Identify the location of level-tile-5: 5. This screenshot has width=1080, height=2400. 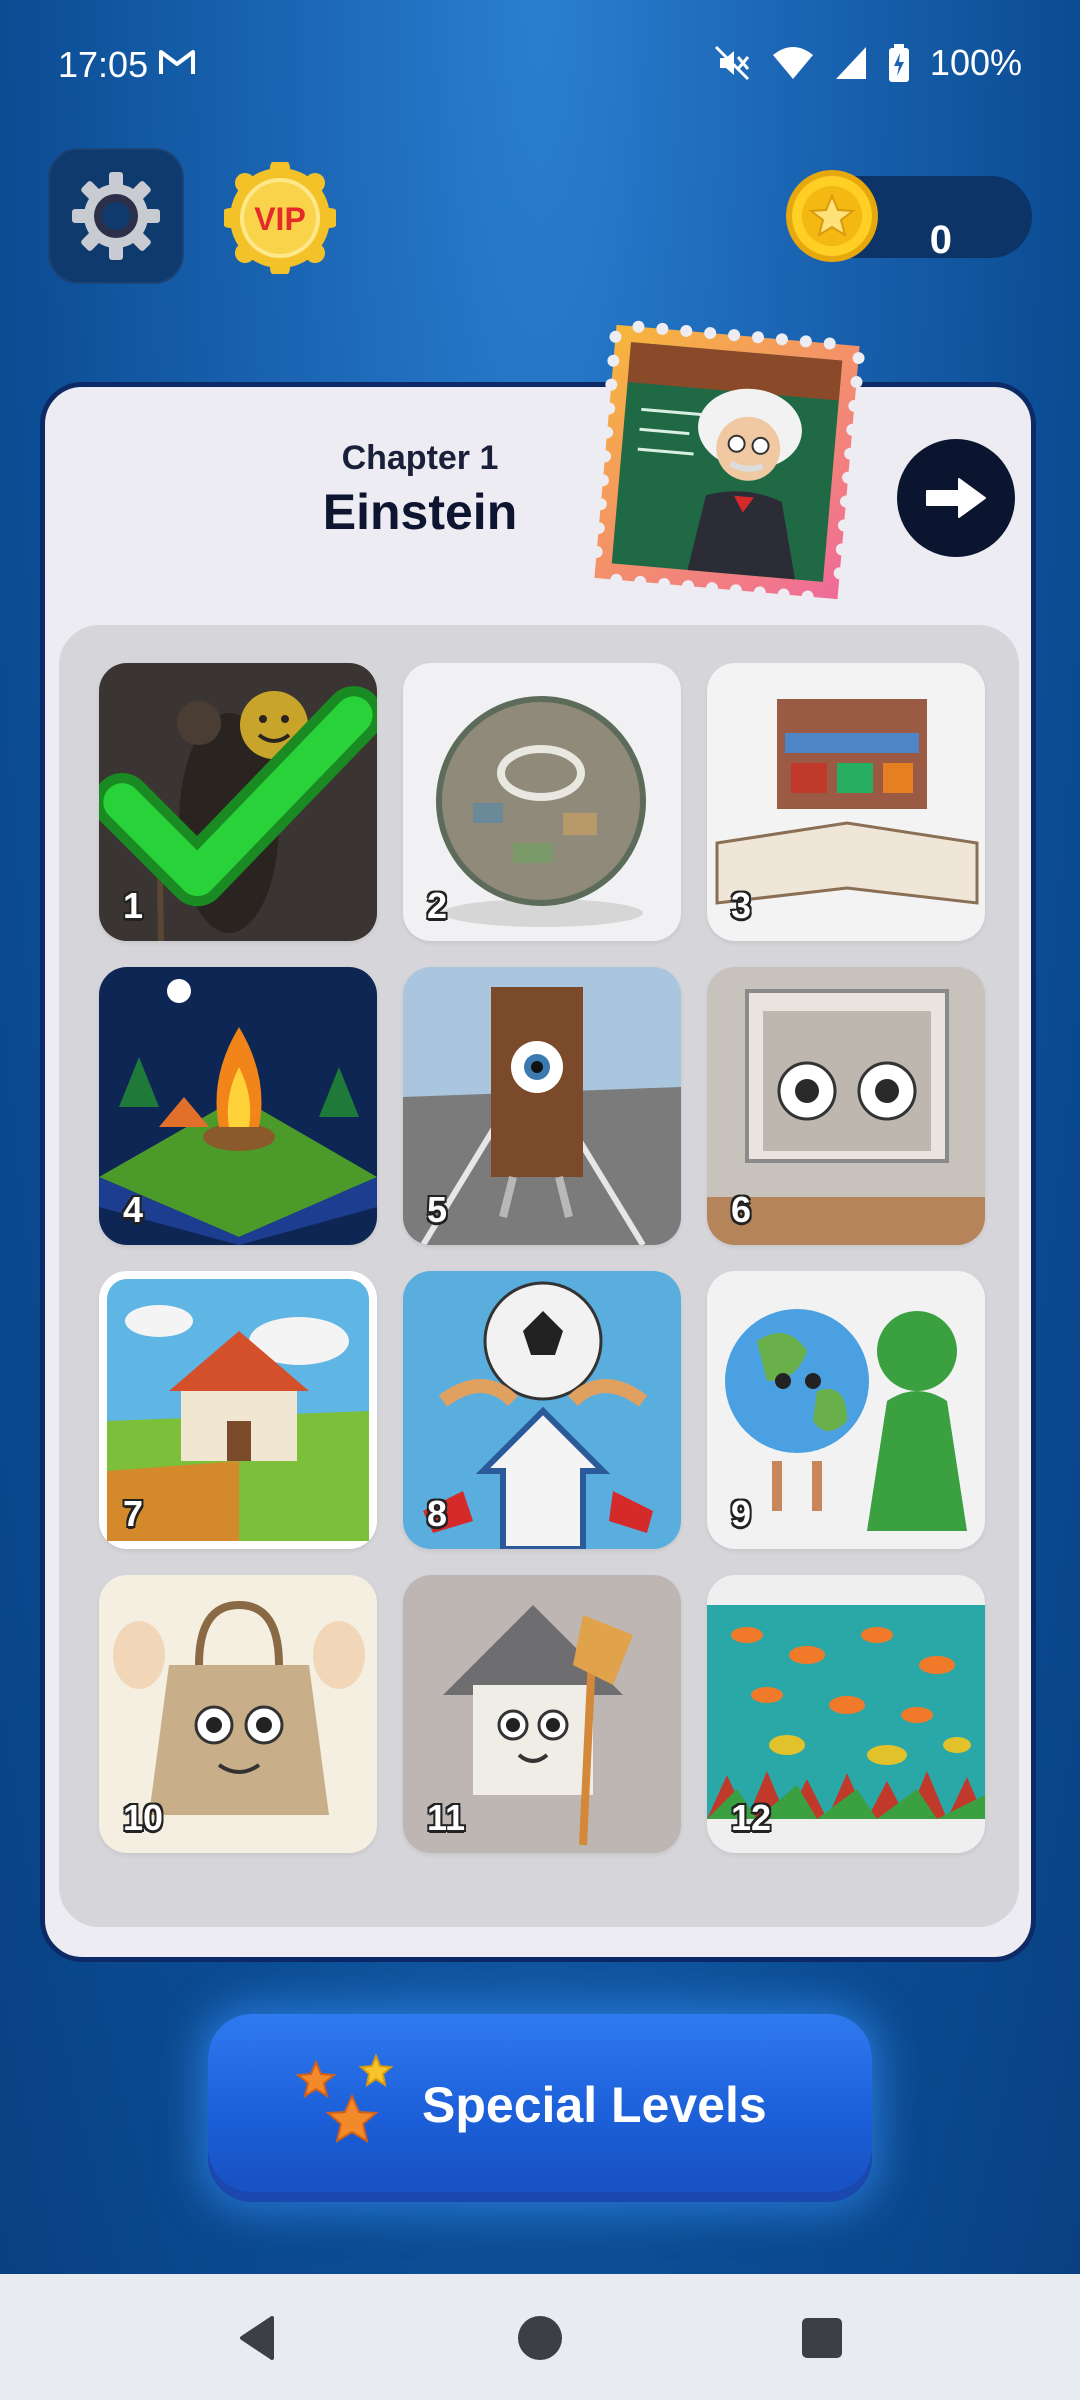
(542, 1106).